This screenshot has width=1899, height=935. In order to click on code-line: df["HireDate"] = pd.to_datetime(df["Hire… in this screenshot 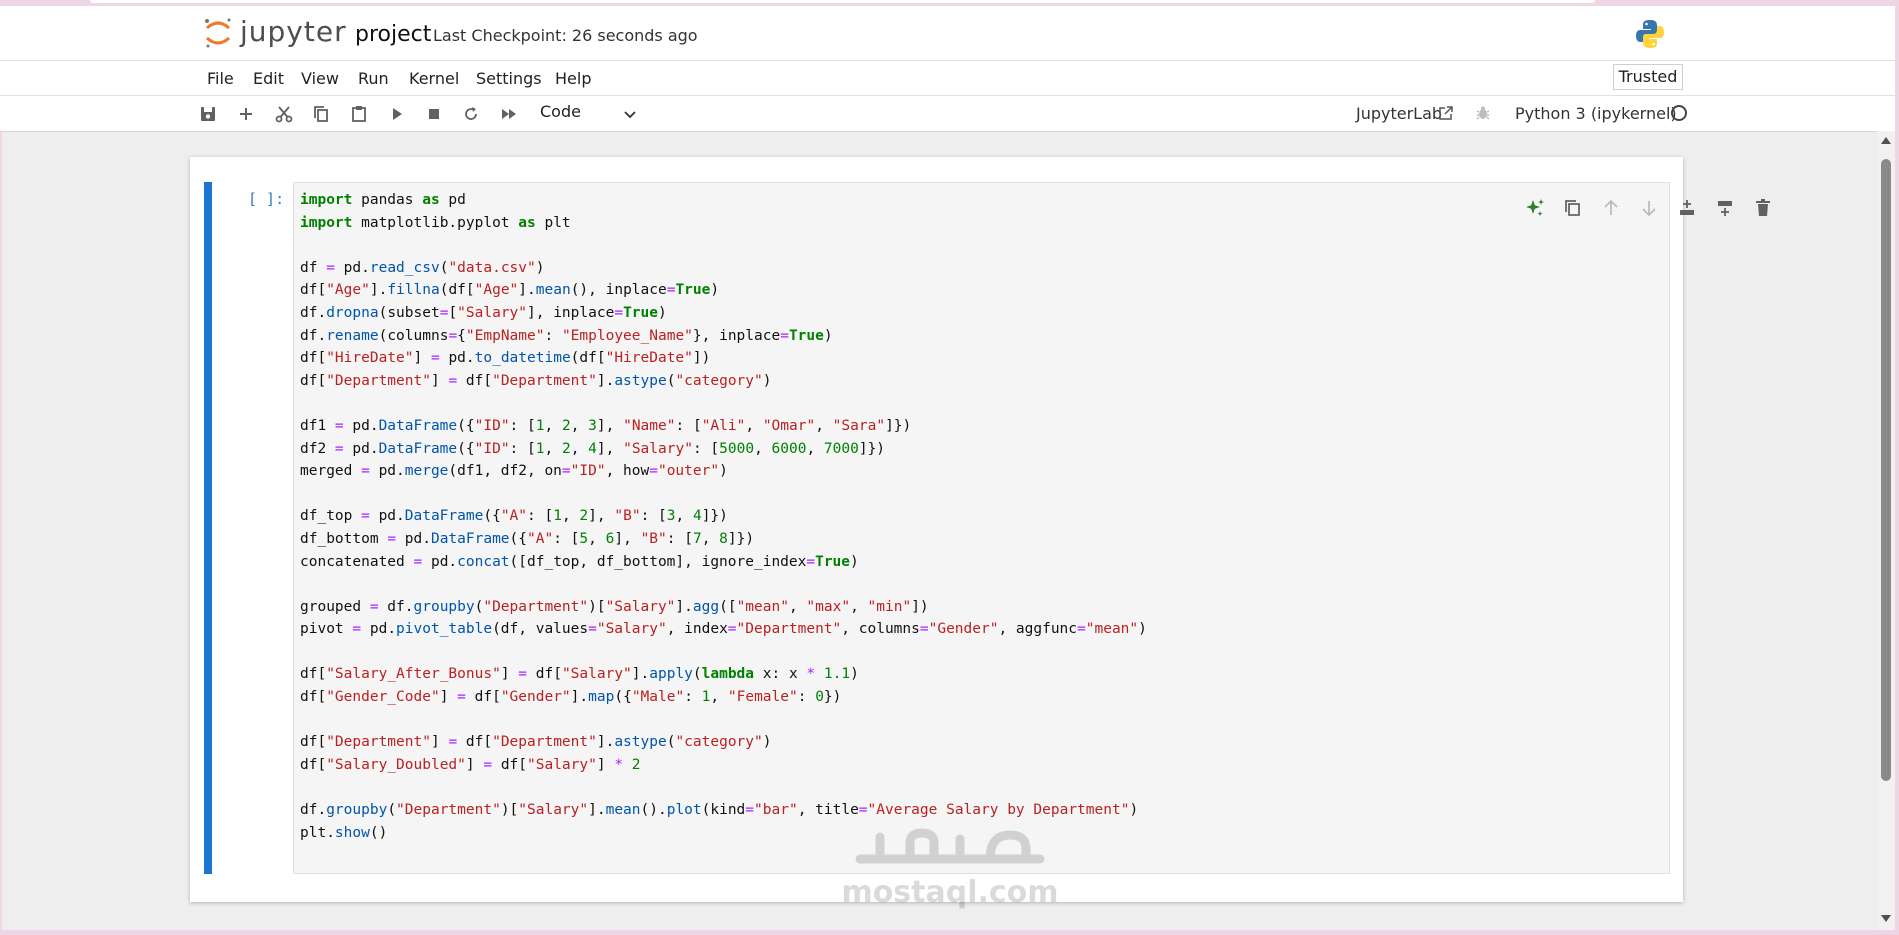, I will do `click(723, 358)`.